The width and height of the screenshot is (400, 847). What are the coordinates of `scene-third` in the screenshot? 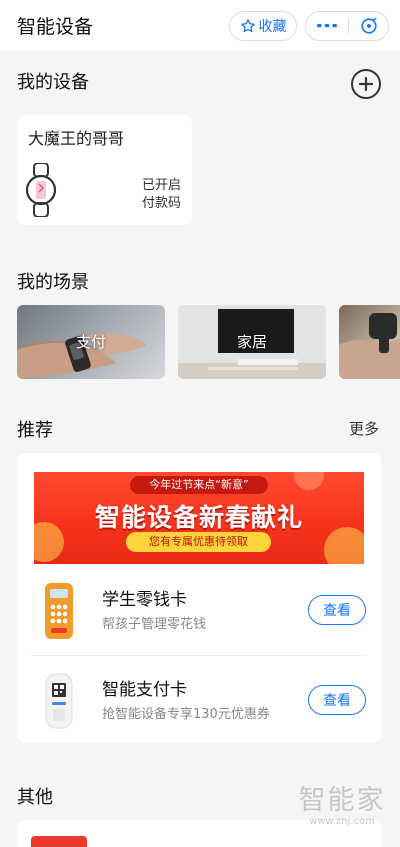 It's located at (369, 342).